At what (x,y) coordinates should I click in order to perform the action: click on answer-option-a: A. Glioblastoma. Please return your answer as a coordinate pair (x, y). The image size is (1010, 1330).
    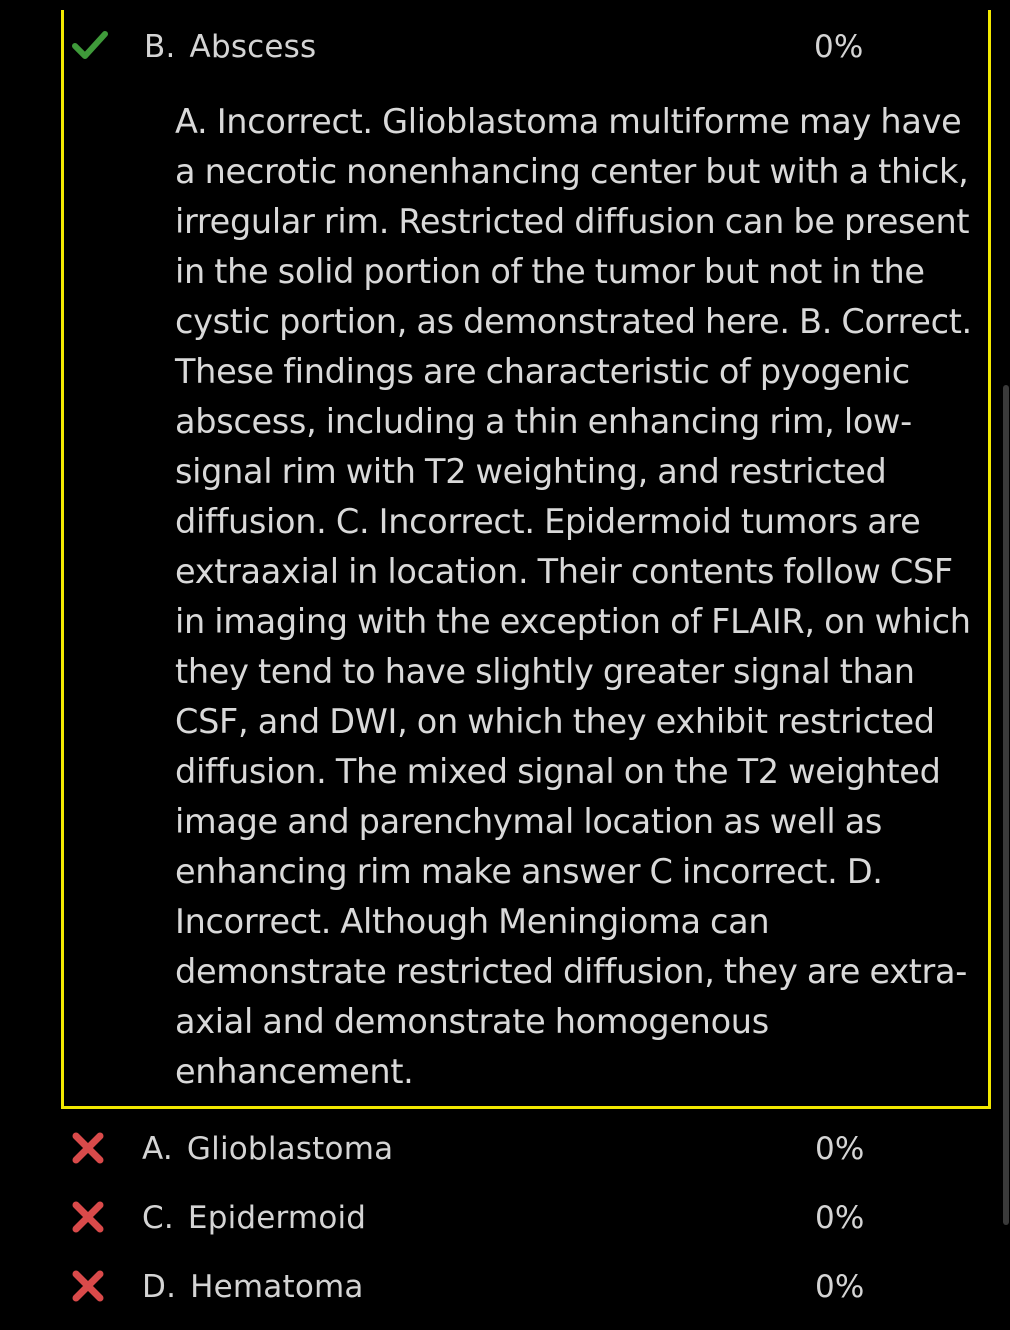
    Looking at the image, I should click on (267, 1149).